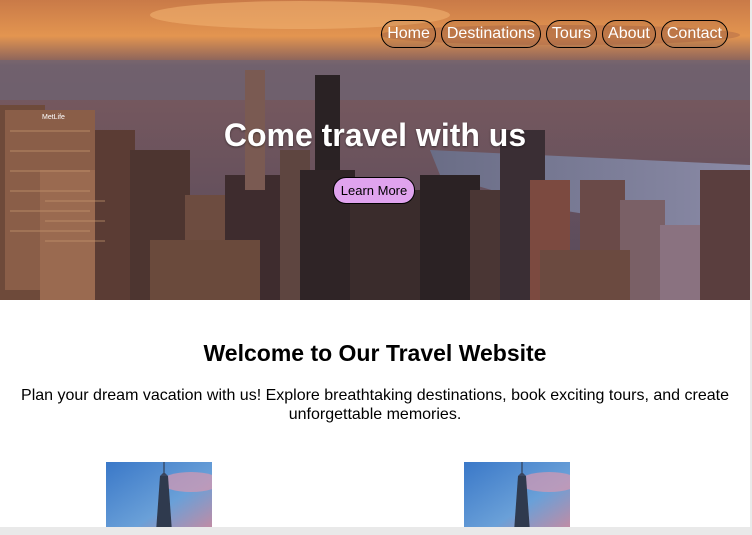 The height and width of the screenshot is (535, 752). I want to click on learn-more-button: Learn More, so click(374, 190).